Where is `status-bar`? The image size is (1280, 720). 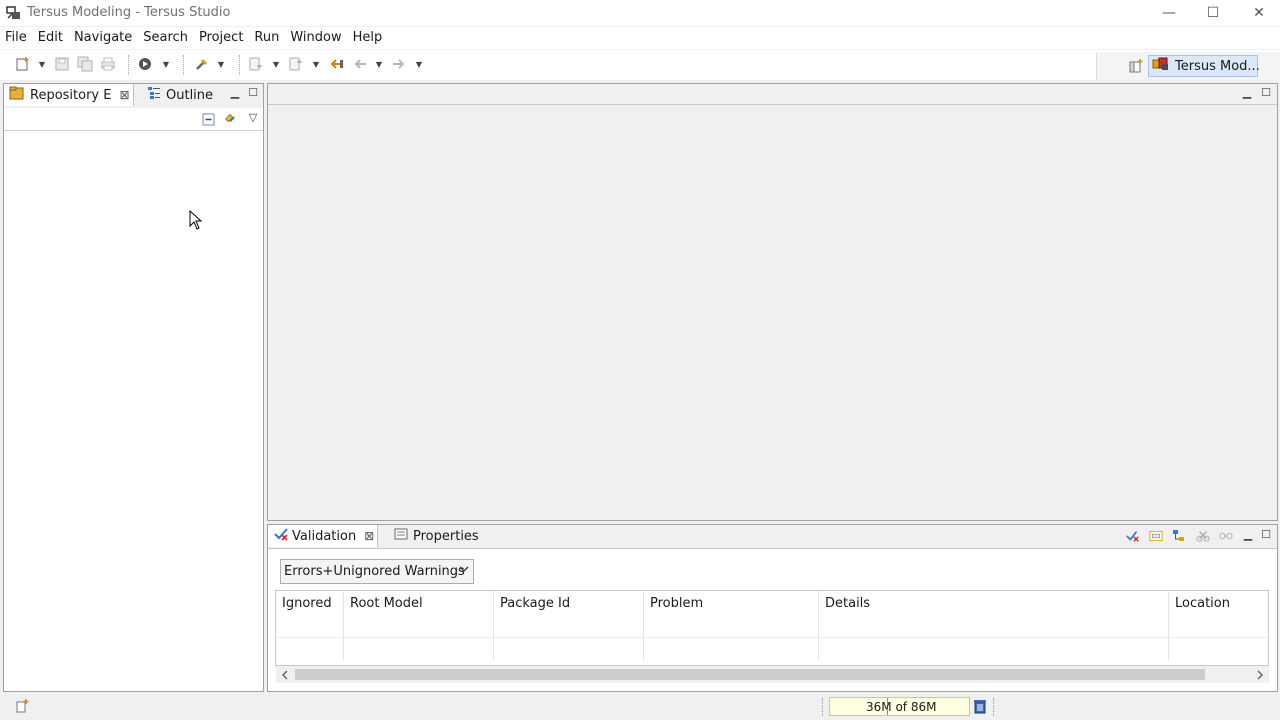
status-bar is located at coordinates (640, 707).